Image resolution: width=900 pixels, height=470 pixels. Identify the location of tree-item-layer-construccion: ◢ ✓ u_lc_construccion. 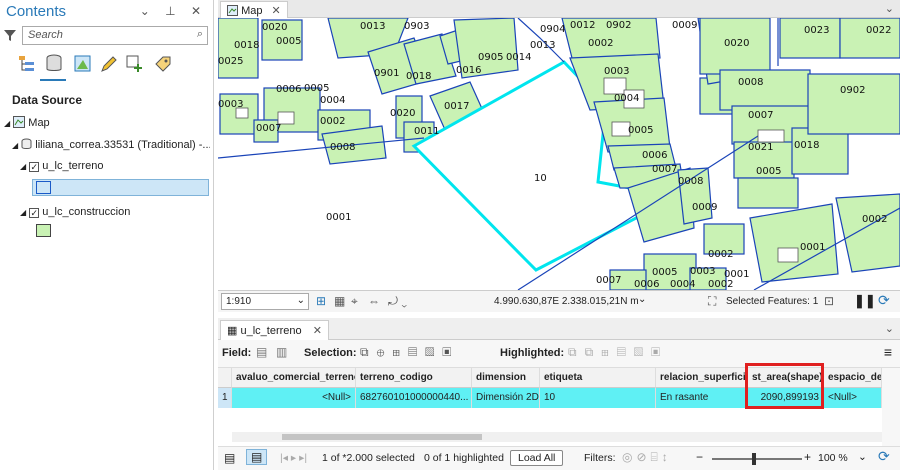
(75, 212).